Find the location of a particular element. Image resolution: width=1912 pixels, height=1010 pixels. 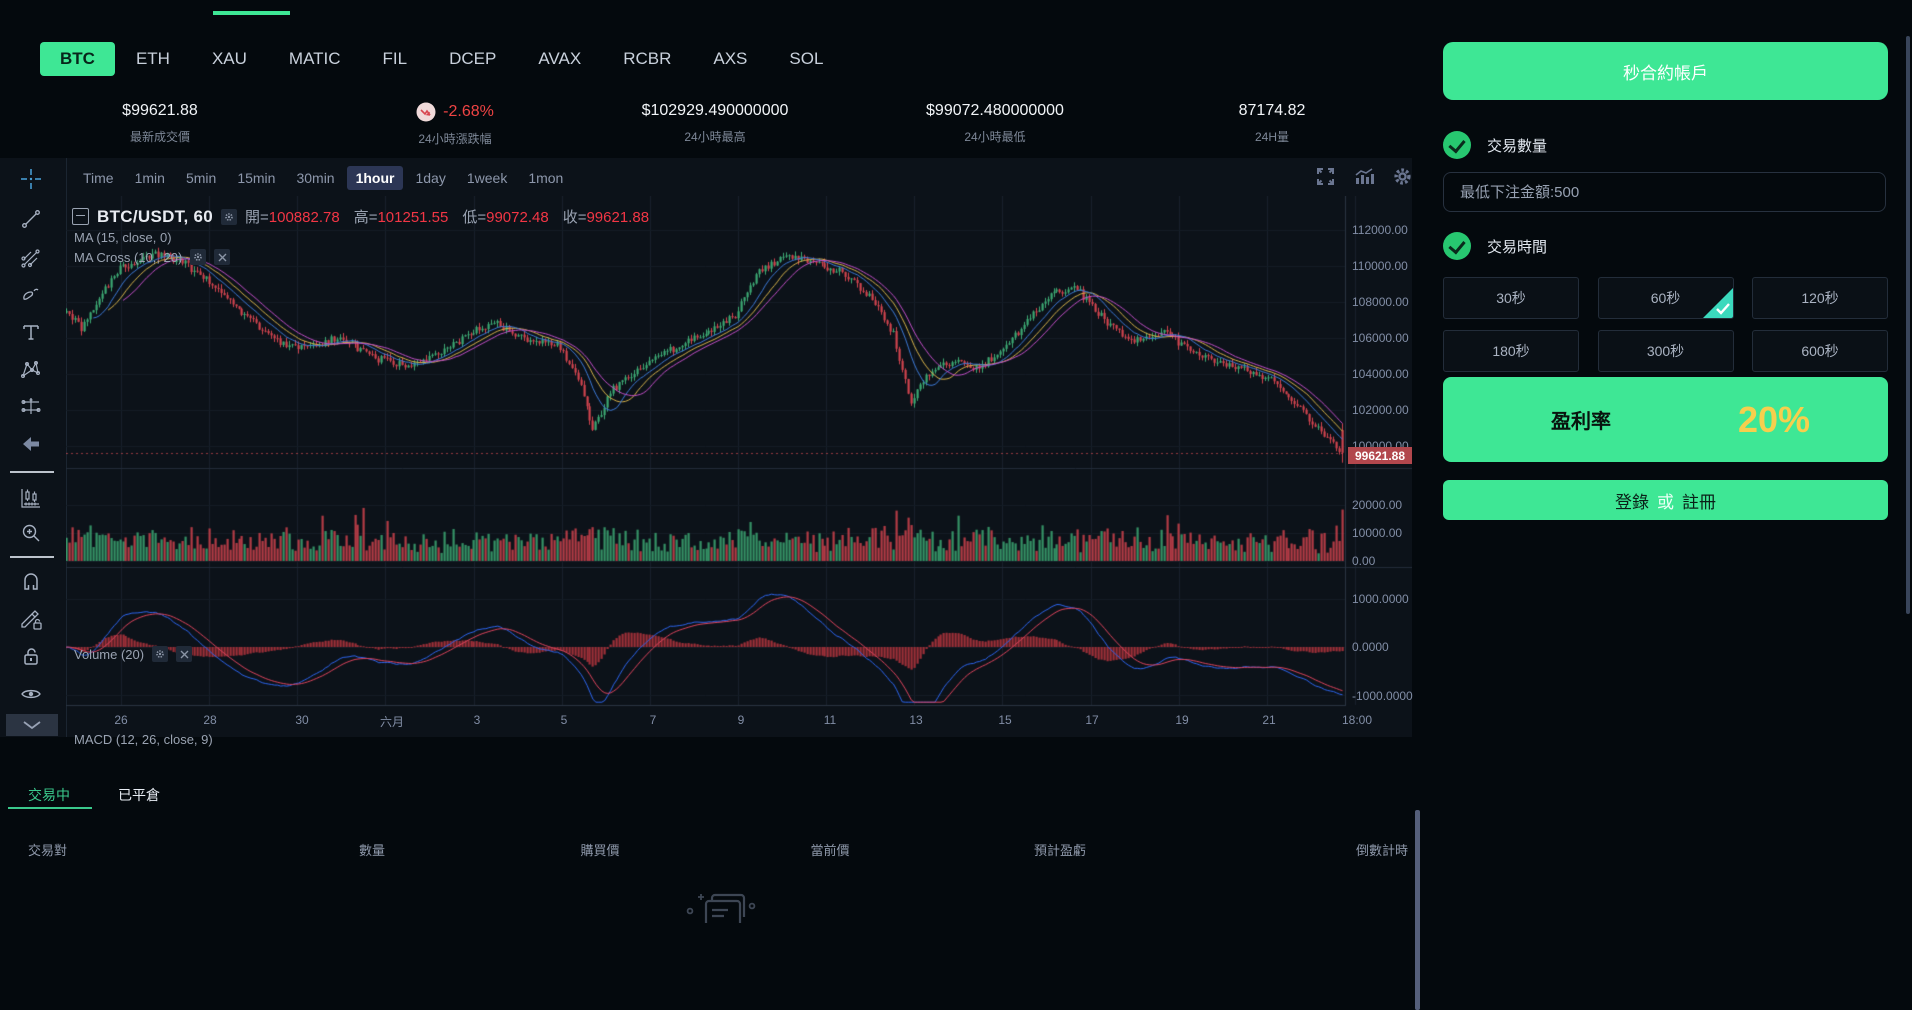

x-axis-label: 5 is located at coordinates (564, 720).